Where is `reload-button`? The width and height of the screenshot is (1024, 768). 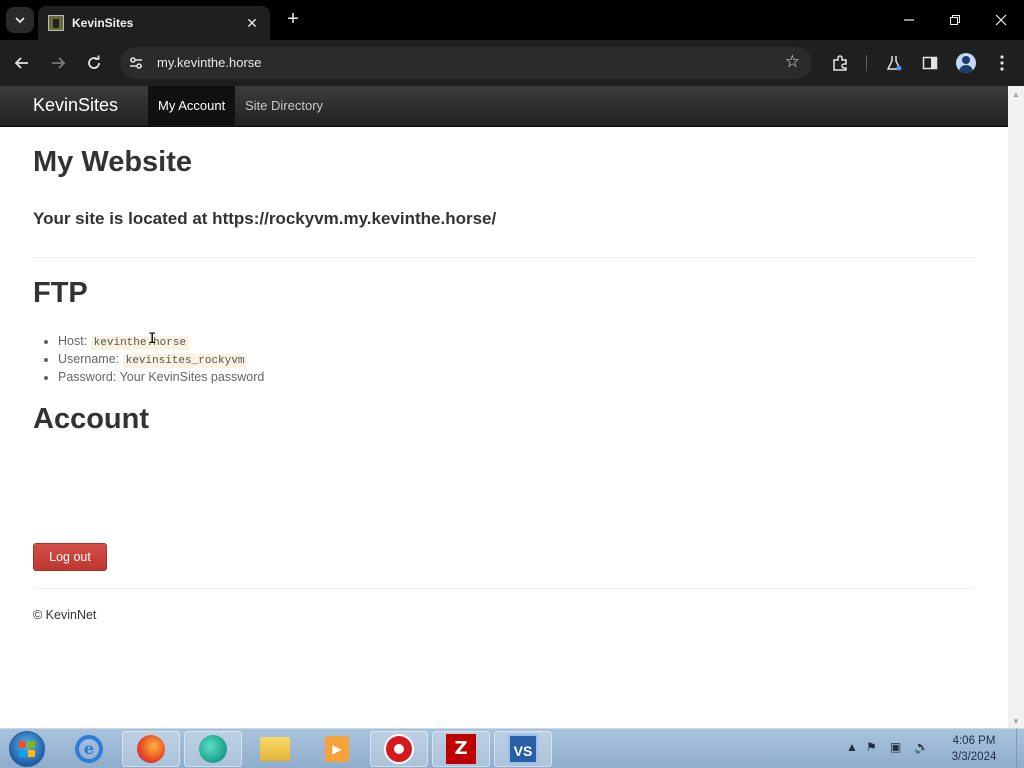 reload-button is located at coordinates (94, 63).